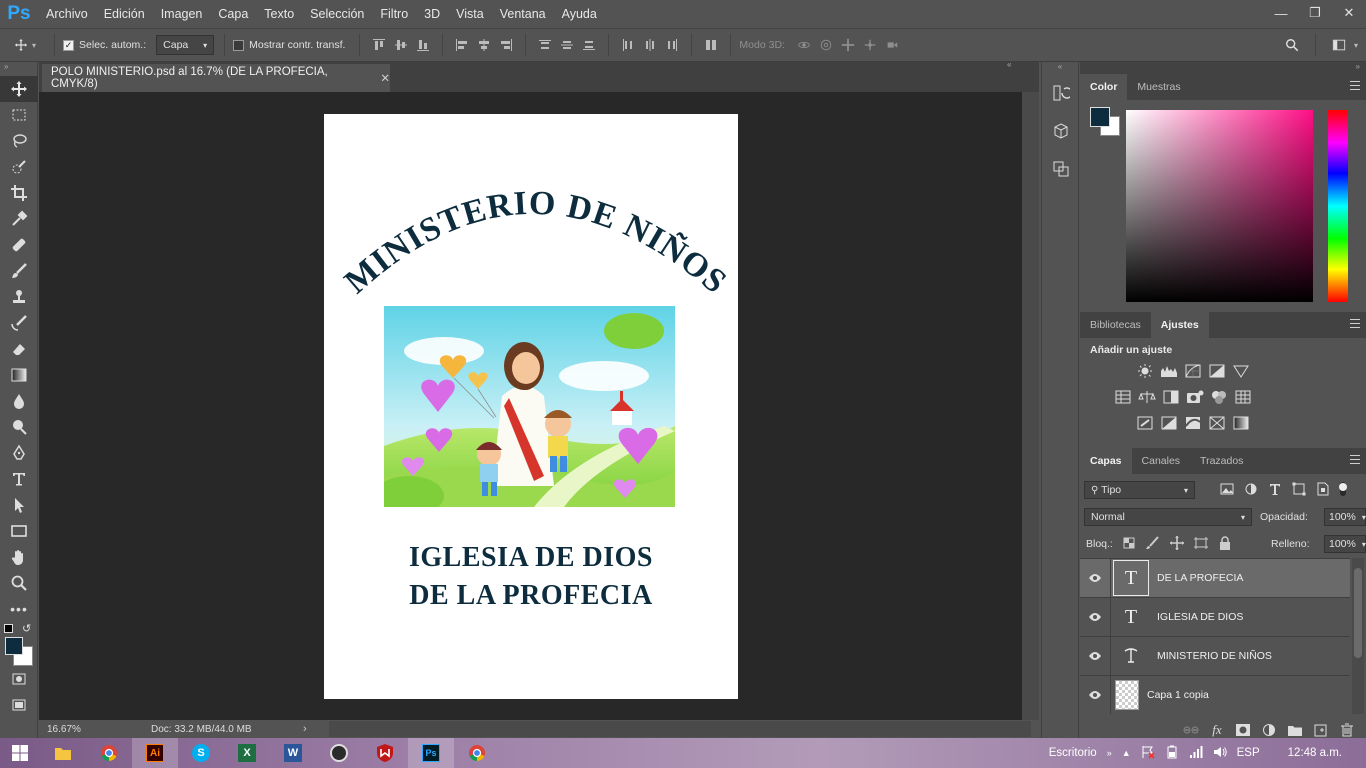  I want to click on type-tool-icon, so click(19, 479).